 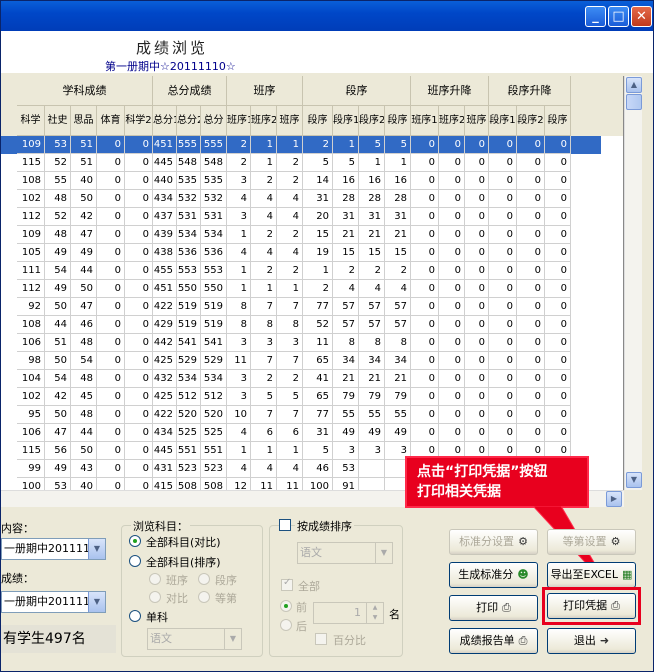 What do you see at coordinates (301, 181) in the screenshot?
I see `table-row: 108 55 40 0 0 440 535 535 3 2 2 14 16 16 16 0 0 0 0 0 0` at bounding box center [301, 181].